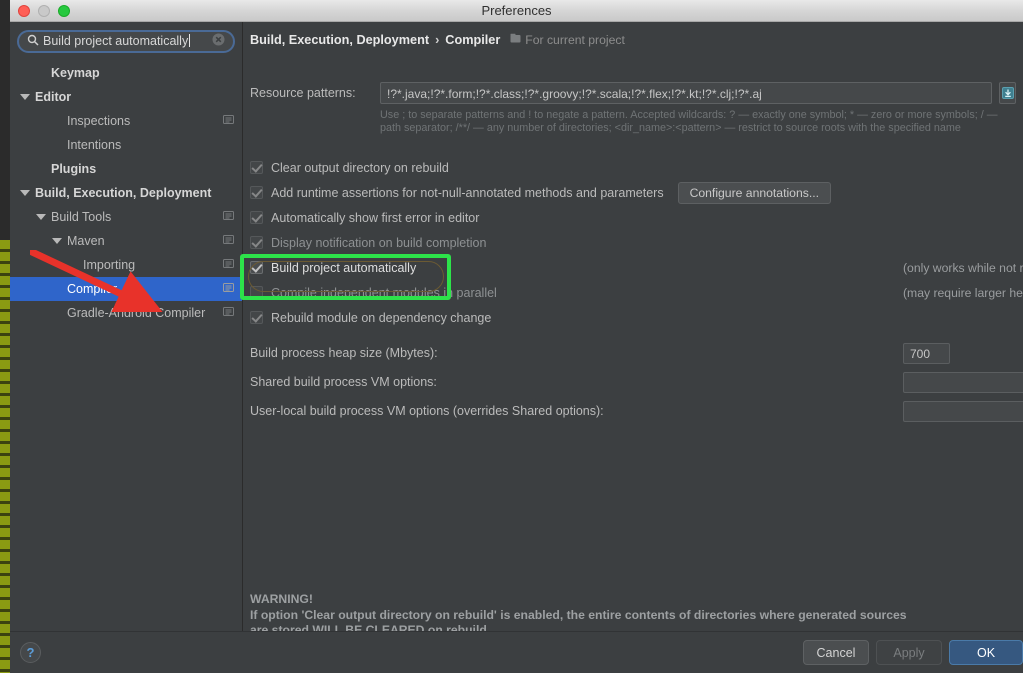 The height and width of the screenshot is (673, 1023). I want to click on sidebar-item-keymap: Keymap, so click(126, 73).